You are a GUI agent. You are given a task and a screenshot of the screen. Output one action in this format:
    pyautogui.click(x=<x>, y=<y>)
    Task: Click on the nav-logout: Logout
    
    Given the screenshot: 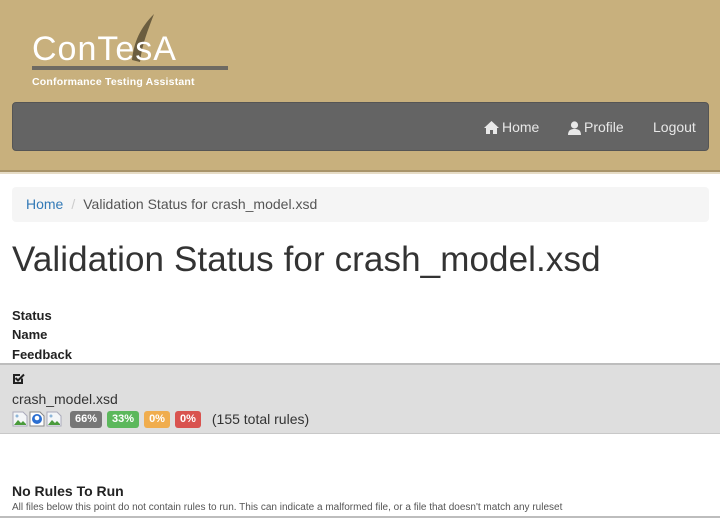 What is the action you would take?
    pyautogui.click(x=674, y=127)
    